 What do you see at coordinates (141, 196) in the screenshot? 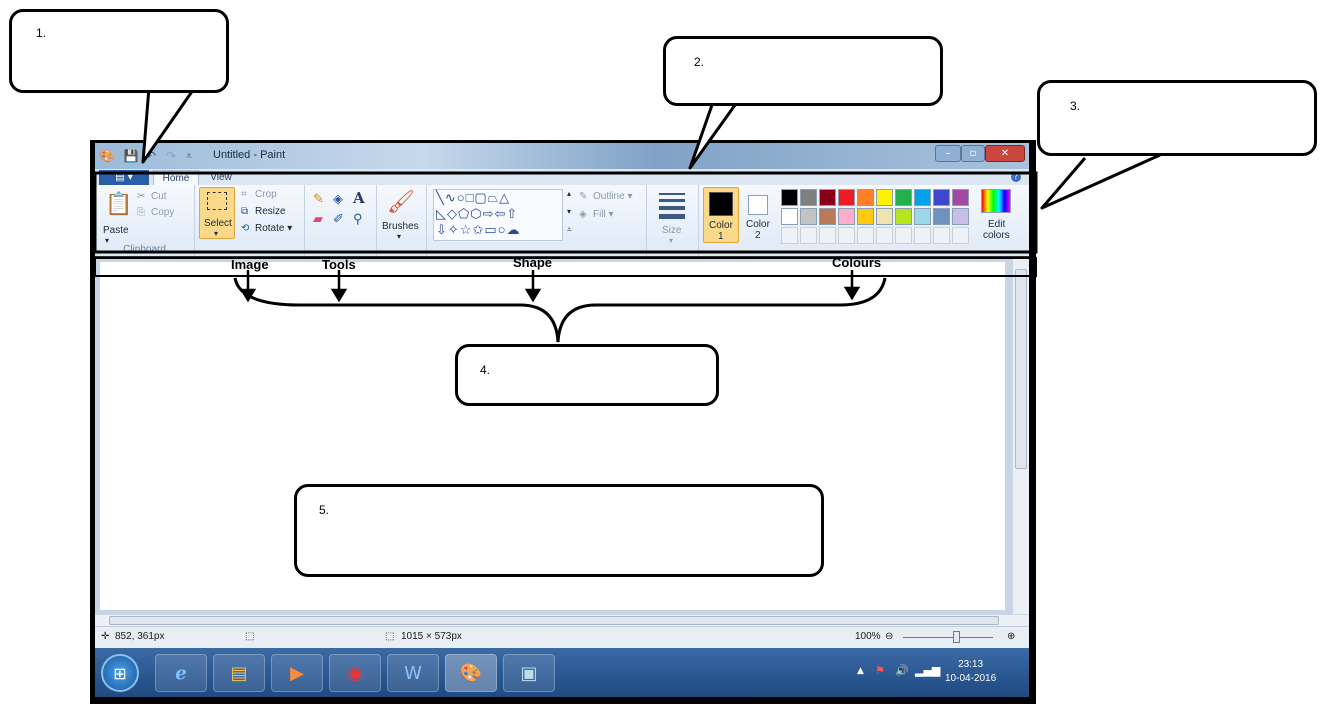
I see `cut-icon: ✂` at bounding box center [141, 196].